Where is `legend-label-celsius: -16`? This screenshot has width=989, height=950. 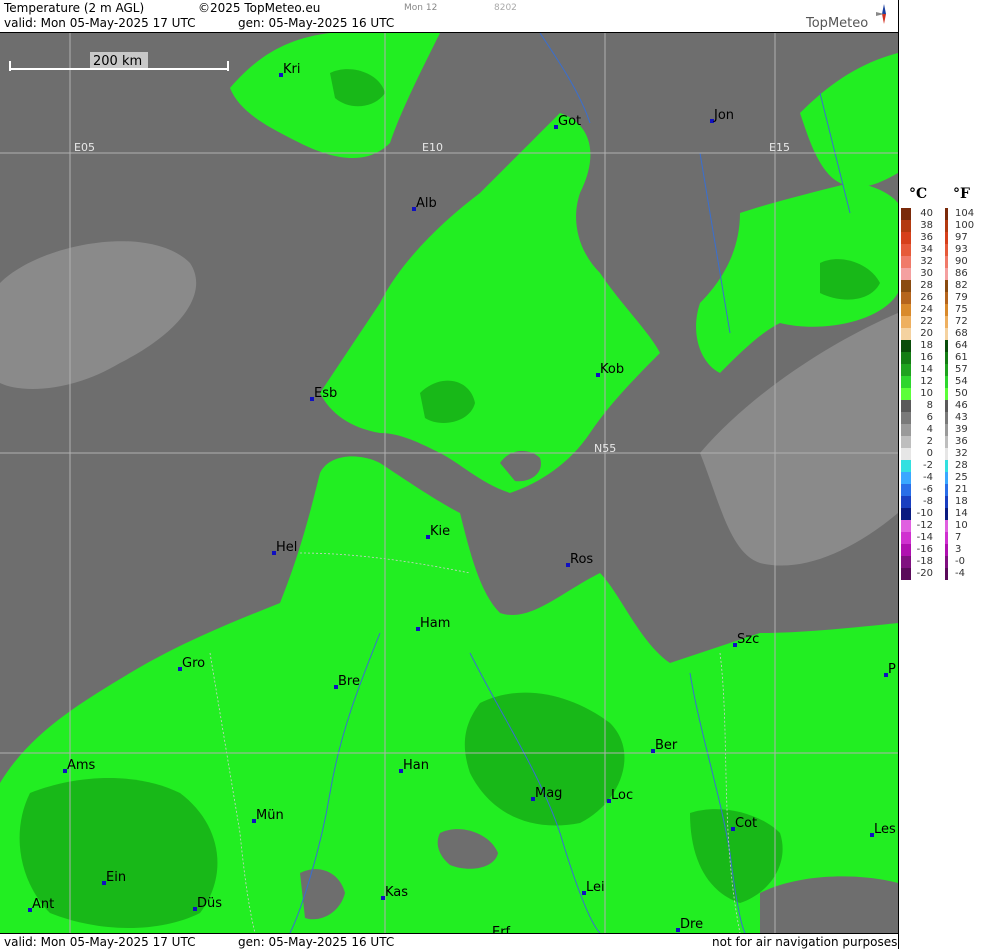 legend-label-celsius: -16 is located at coordinates (924, 549).